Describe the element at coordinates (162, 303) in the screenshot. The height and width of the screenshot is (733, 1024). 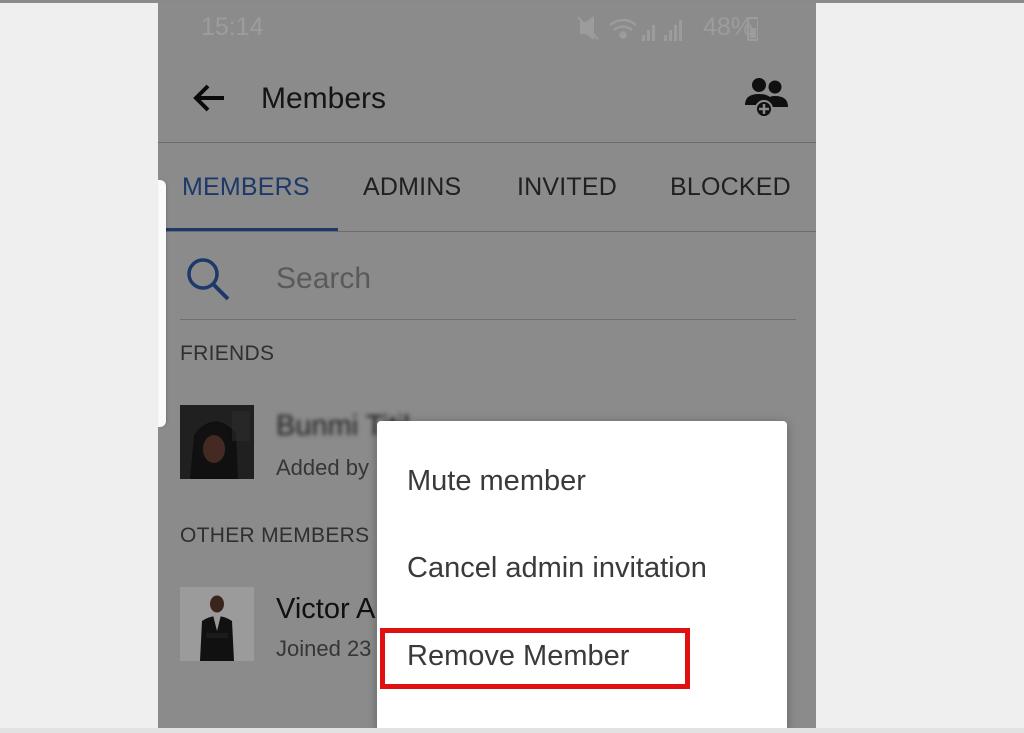
I see `edge-panel-handle` at that location.